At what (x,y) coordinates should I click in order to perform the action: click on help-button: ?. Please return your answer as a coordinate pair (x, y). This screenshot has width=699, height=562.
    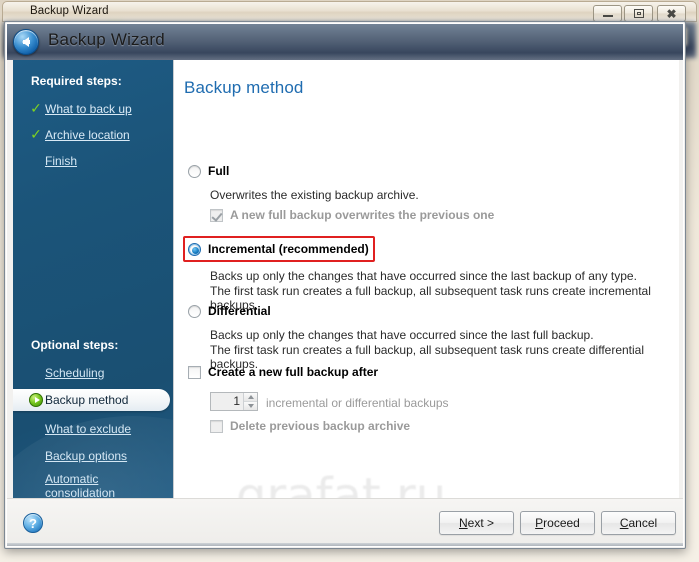
    Looking at the image, I should click on (33, 523).